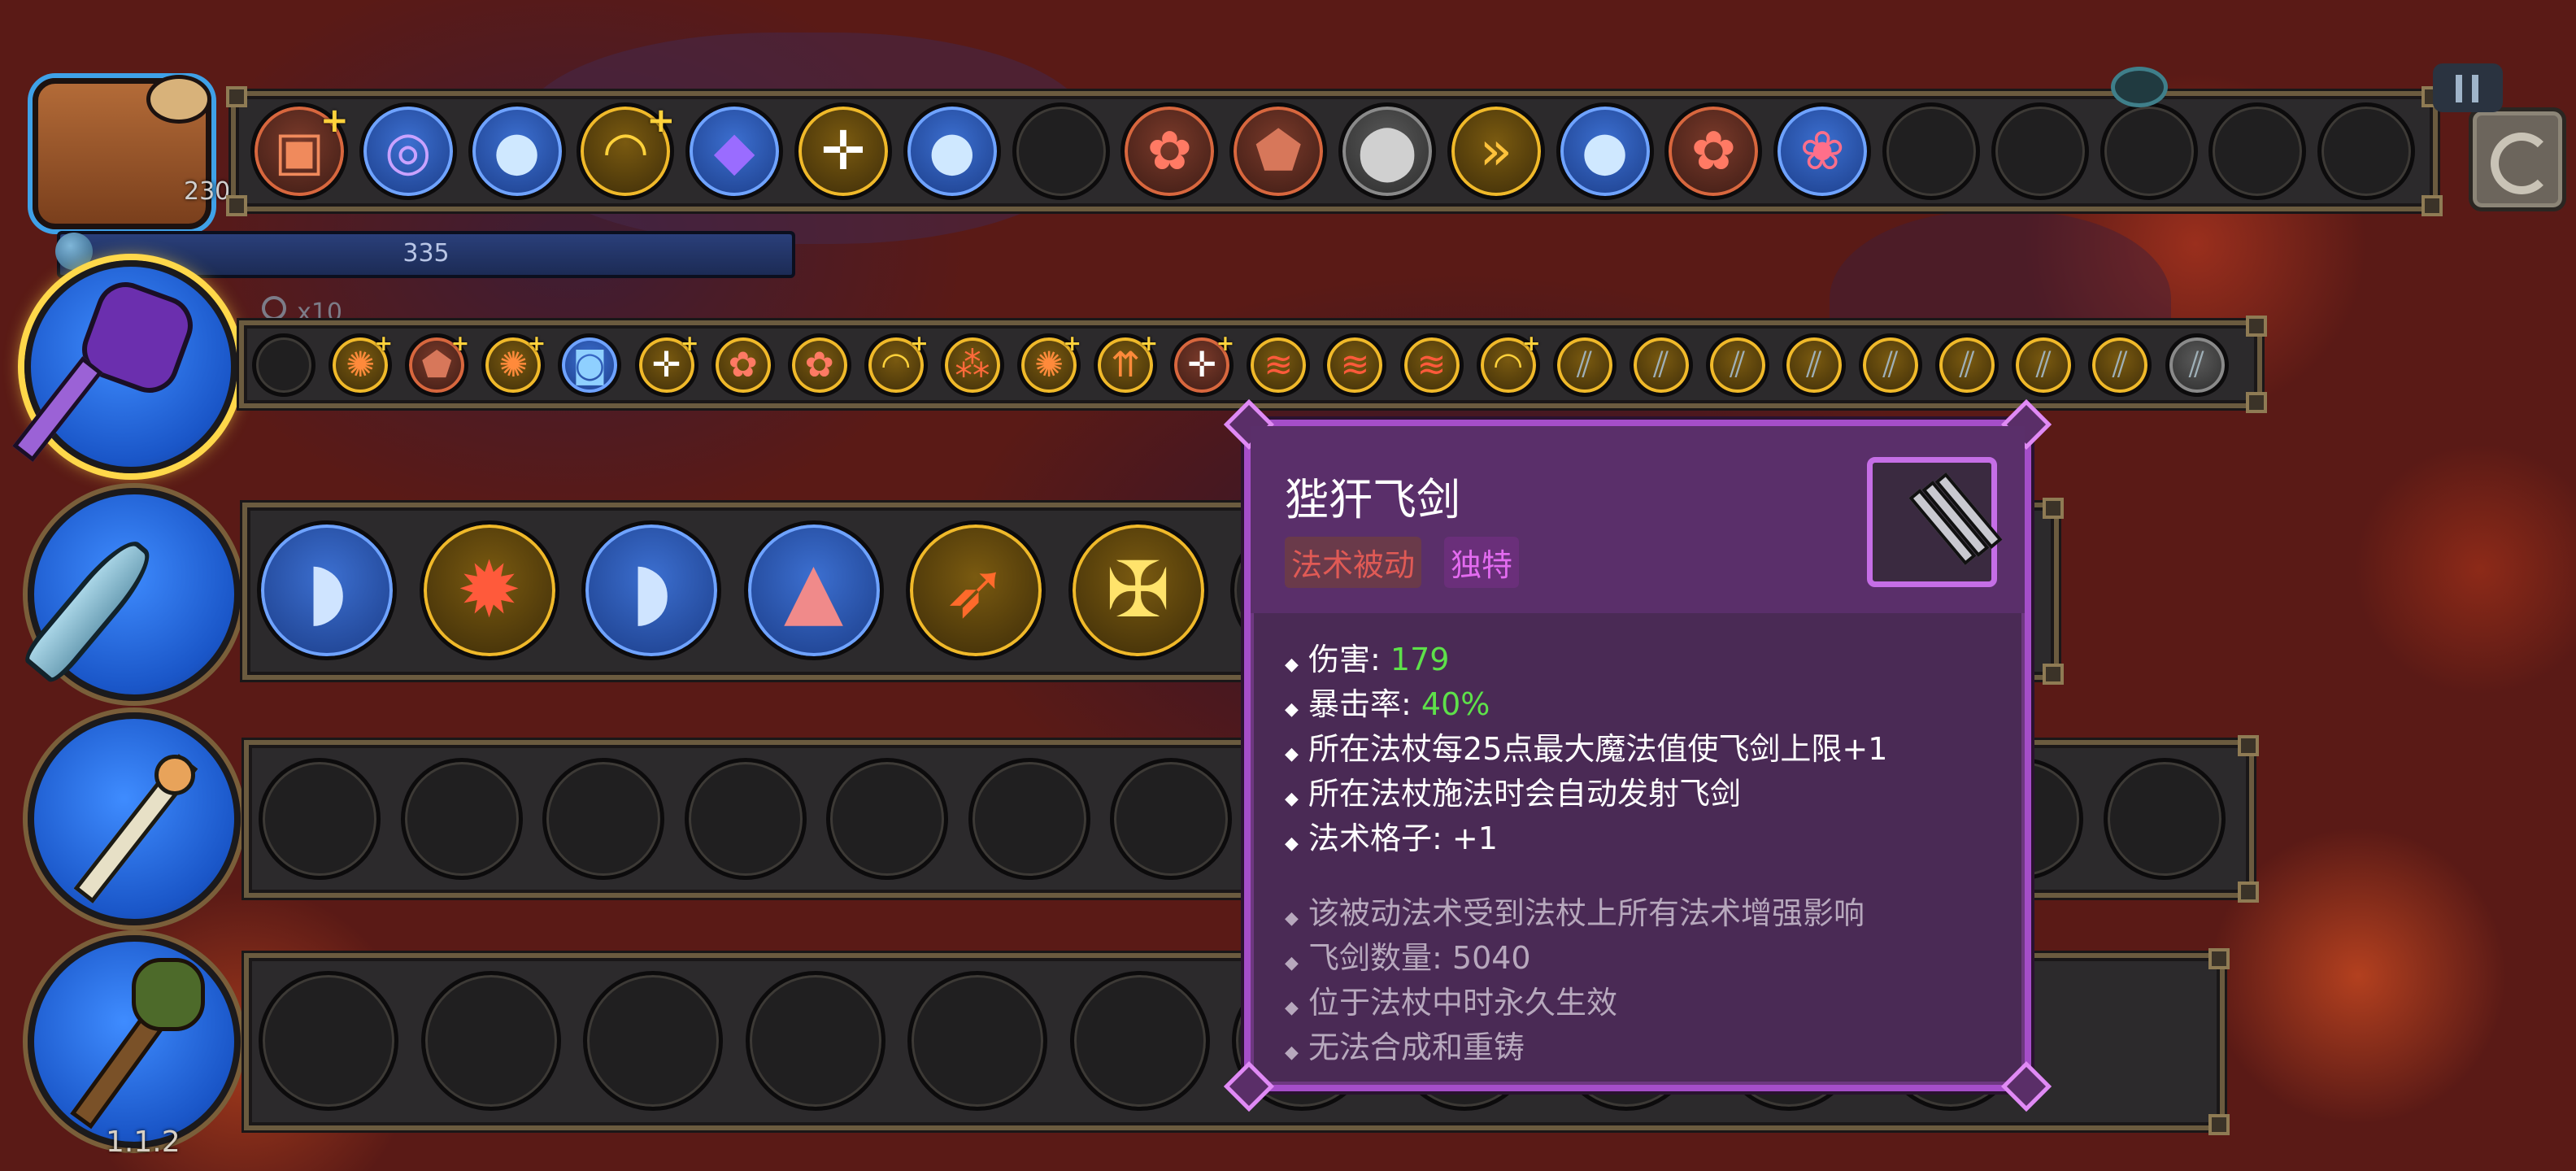 The image size is (2576, 1171). Describe the element at coordinates (208, 191) in the screenshot. I see `bag-count: 230` at that location.